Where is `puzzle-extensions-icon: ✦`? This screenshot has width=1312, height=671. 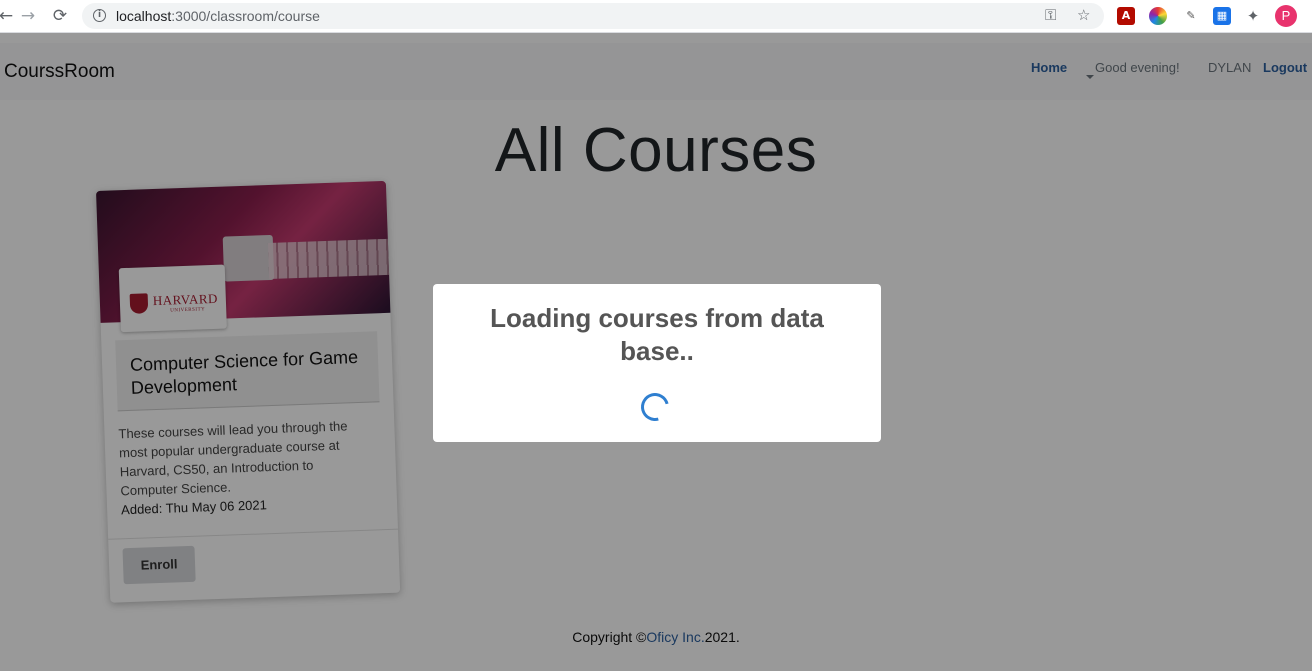
puzzle-extensions-icon: ✦ is located at coordinates (1253, 16).